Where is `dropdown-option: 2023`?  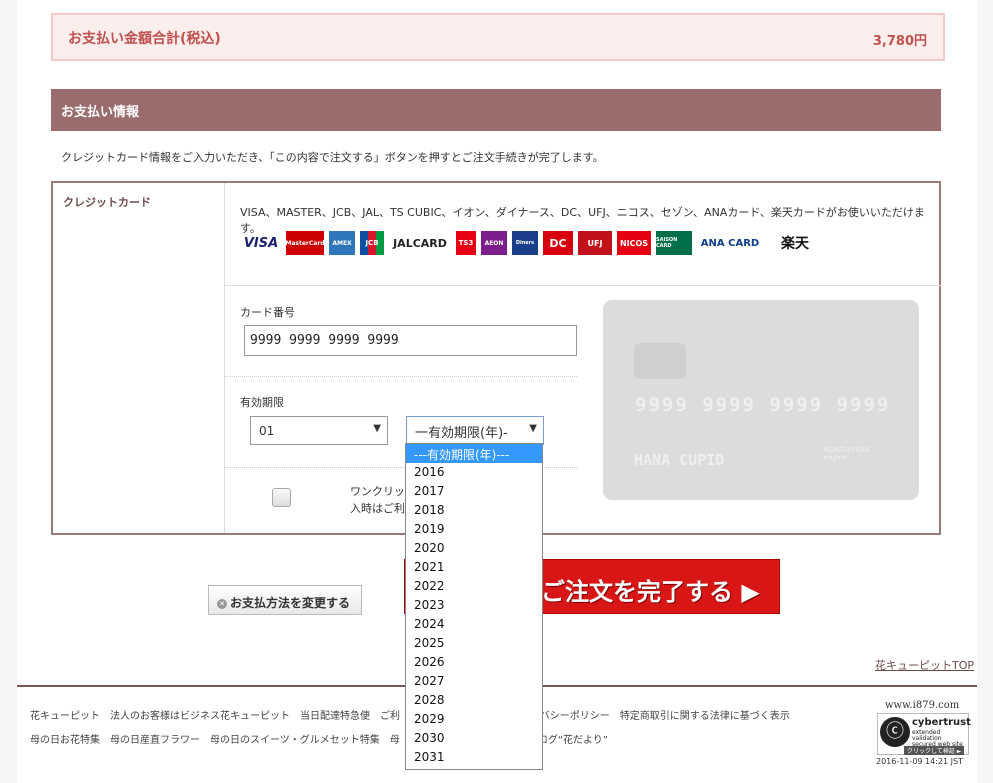
dropdown-option: 2023 is located at coordinates (474, 605).